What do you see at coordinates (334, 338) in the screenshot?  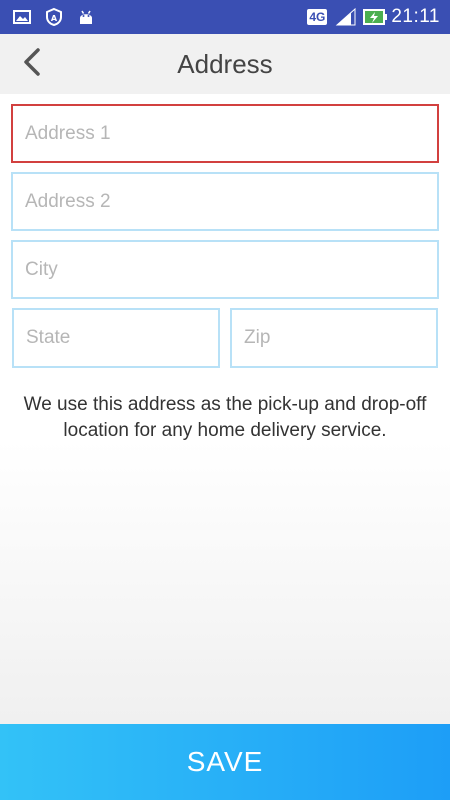 I see `zip-input` at bounding box center [334, 338].